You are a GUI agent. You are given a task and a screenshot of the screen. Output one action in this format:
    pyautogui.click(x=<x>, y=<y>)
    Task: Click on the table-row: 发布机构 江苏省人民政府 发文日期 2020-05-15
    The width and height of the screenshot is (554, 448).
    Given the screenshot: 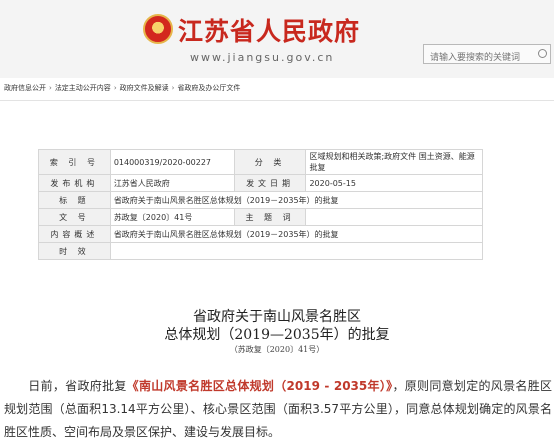 What is the action you would take?
    pyautogui.click(x=260, y=183)
    